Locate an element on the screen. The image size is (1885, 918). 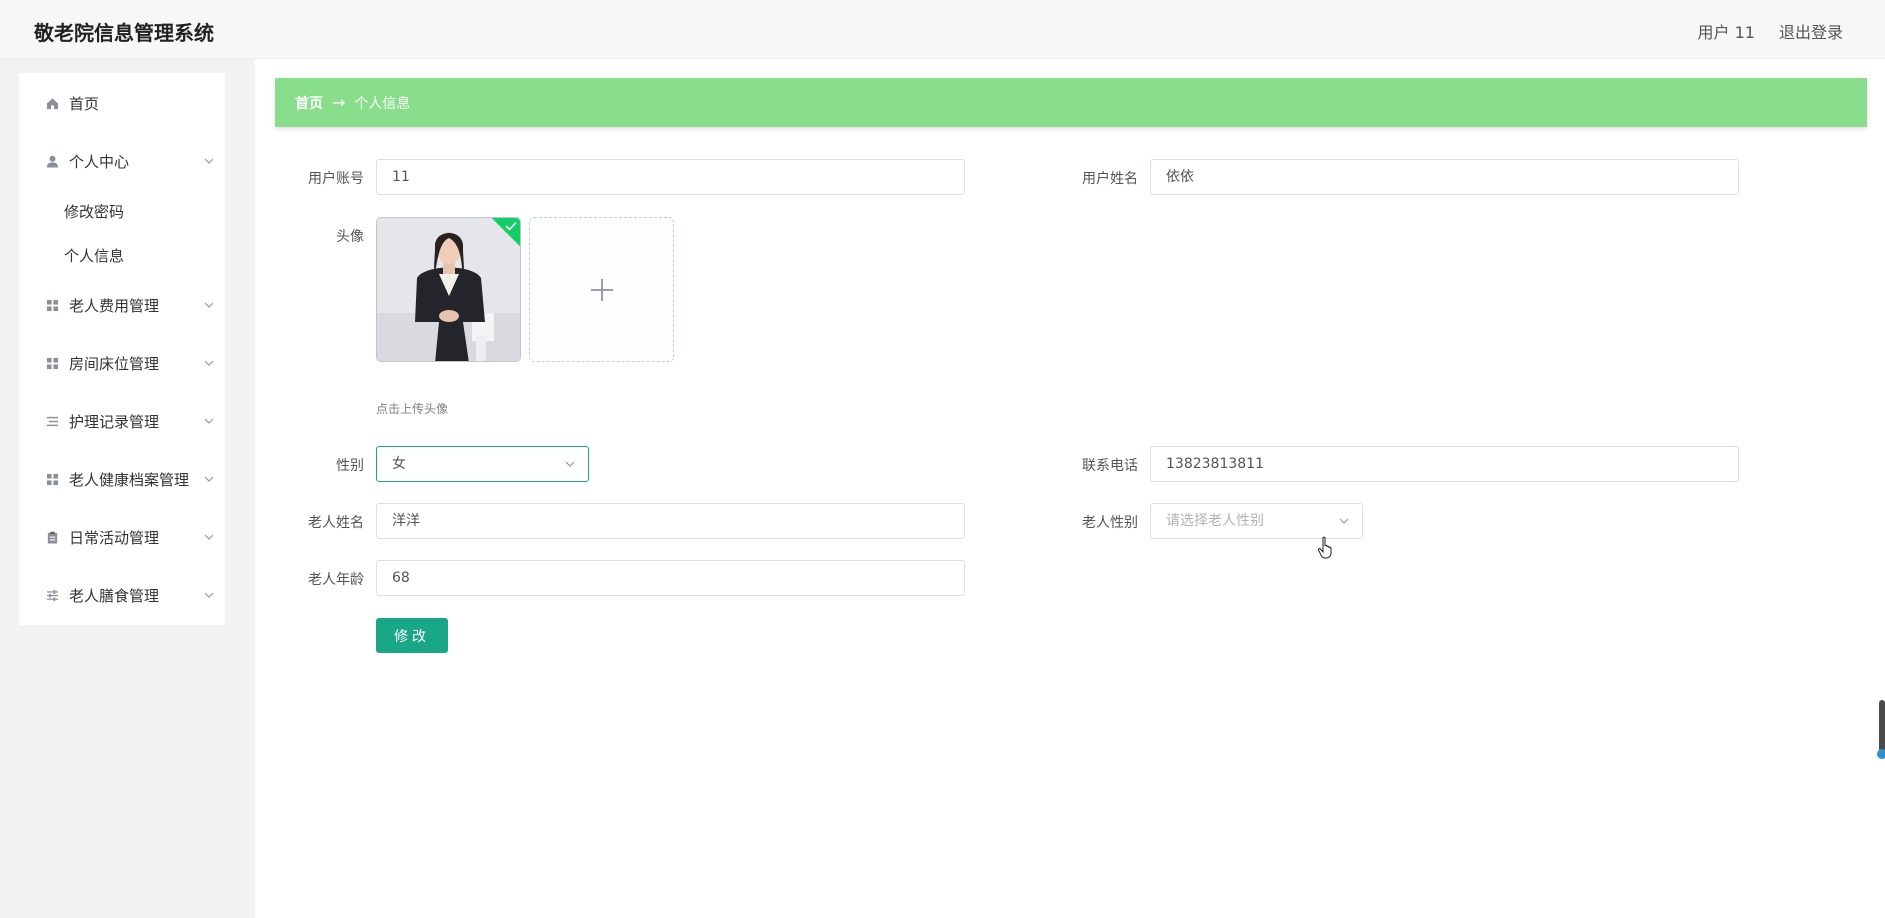
elder-name-label: 老人姓名 is located at coordinates (336, 523).